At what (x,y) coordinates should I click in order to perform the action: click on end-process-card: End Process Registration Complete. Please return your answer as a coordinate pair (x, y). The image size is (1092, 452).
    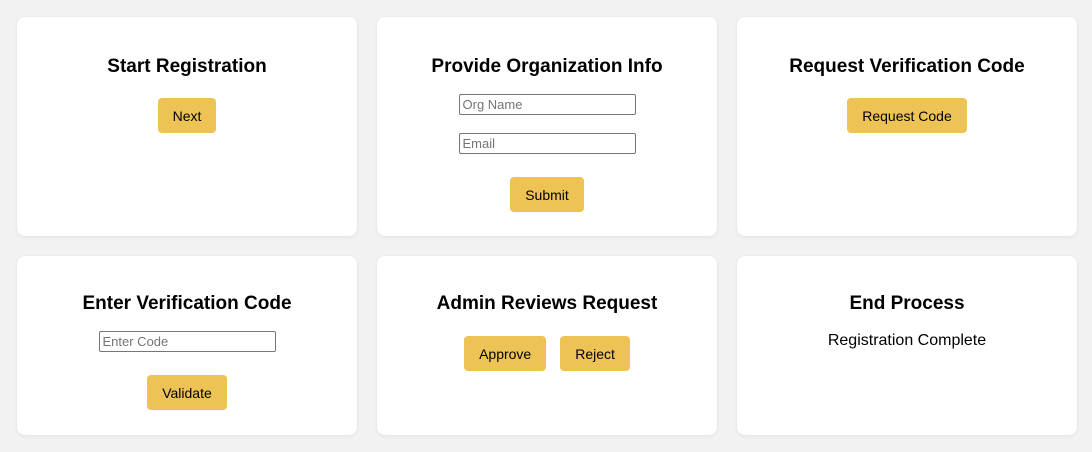
    Looking at the image, I should click on (907, 345).